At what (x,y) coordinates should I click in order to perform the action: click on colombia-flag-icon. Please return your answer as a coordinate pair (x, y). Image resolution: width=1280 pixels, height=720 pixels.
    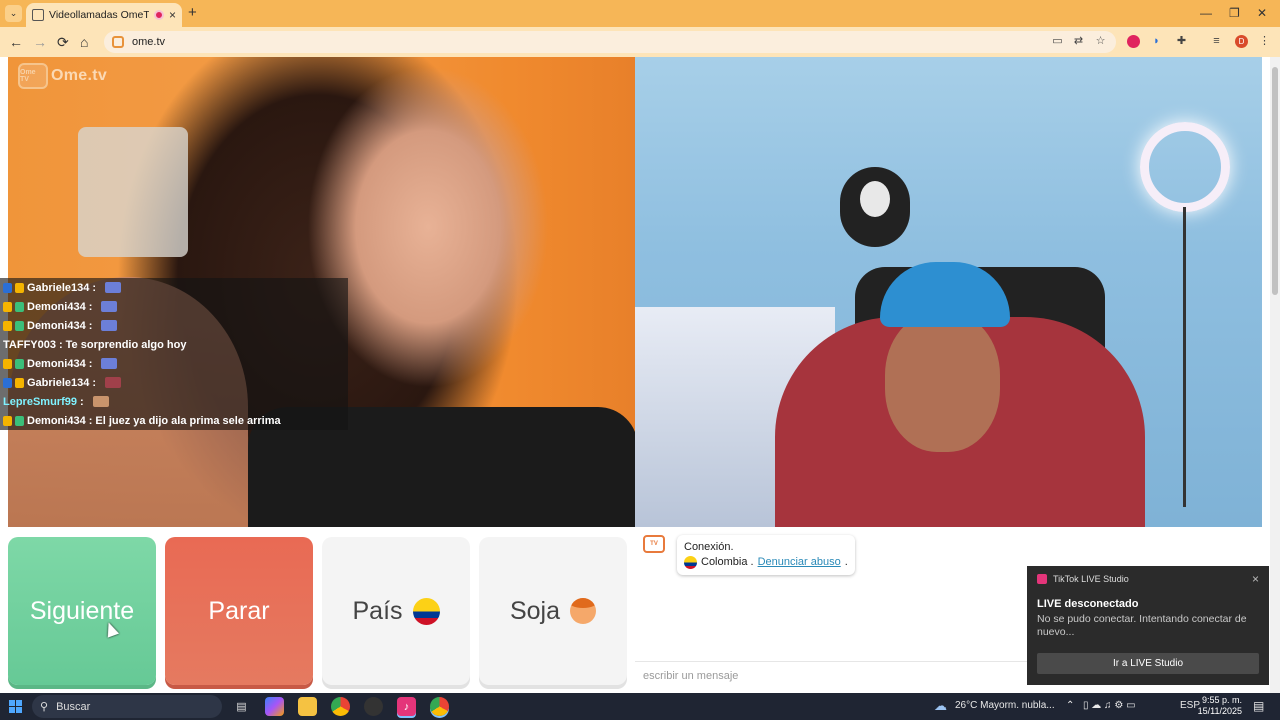
    Looking at the image, I should click on (426, 611).